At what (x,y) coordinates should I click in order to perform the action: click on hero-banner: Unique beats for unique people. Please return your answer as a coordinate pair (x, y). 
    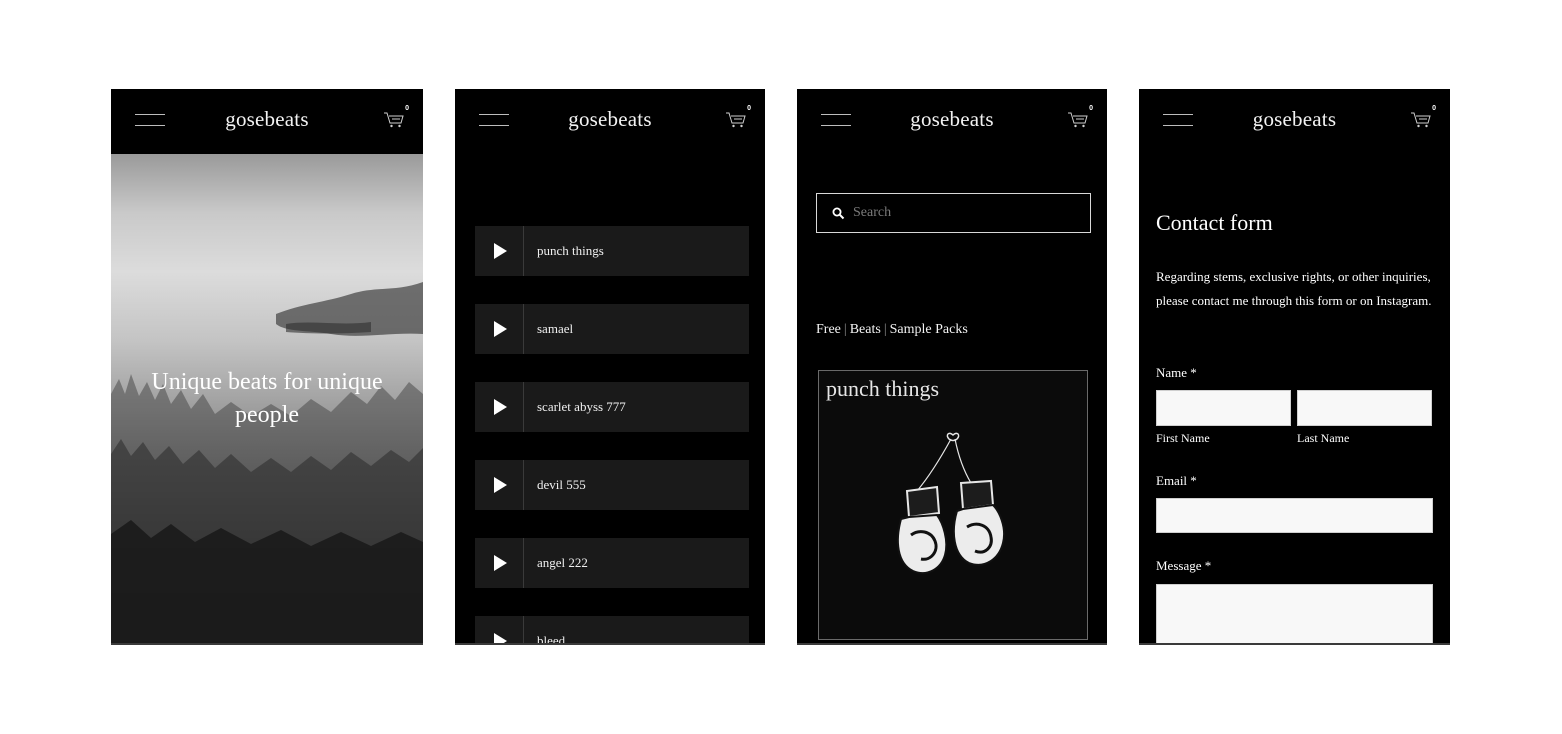
    Looking at the image, I should click on (267, 399).